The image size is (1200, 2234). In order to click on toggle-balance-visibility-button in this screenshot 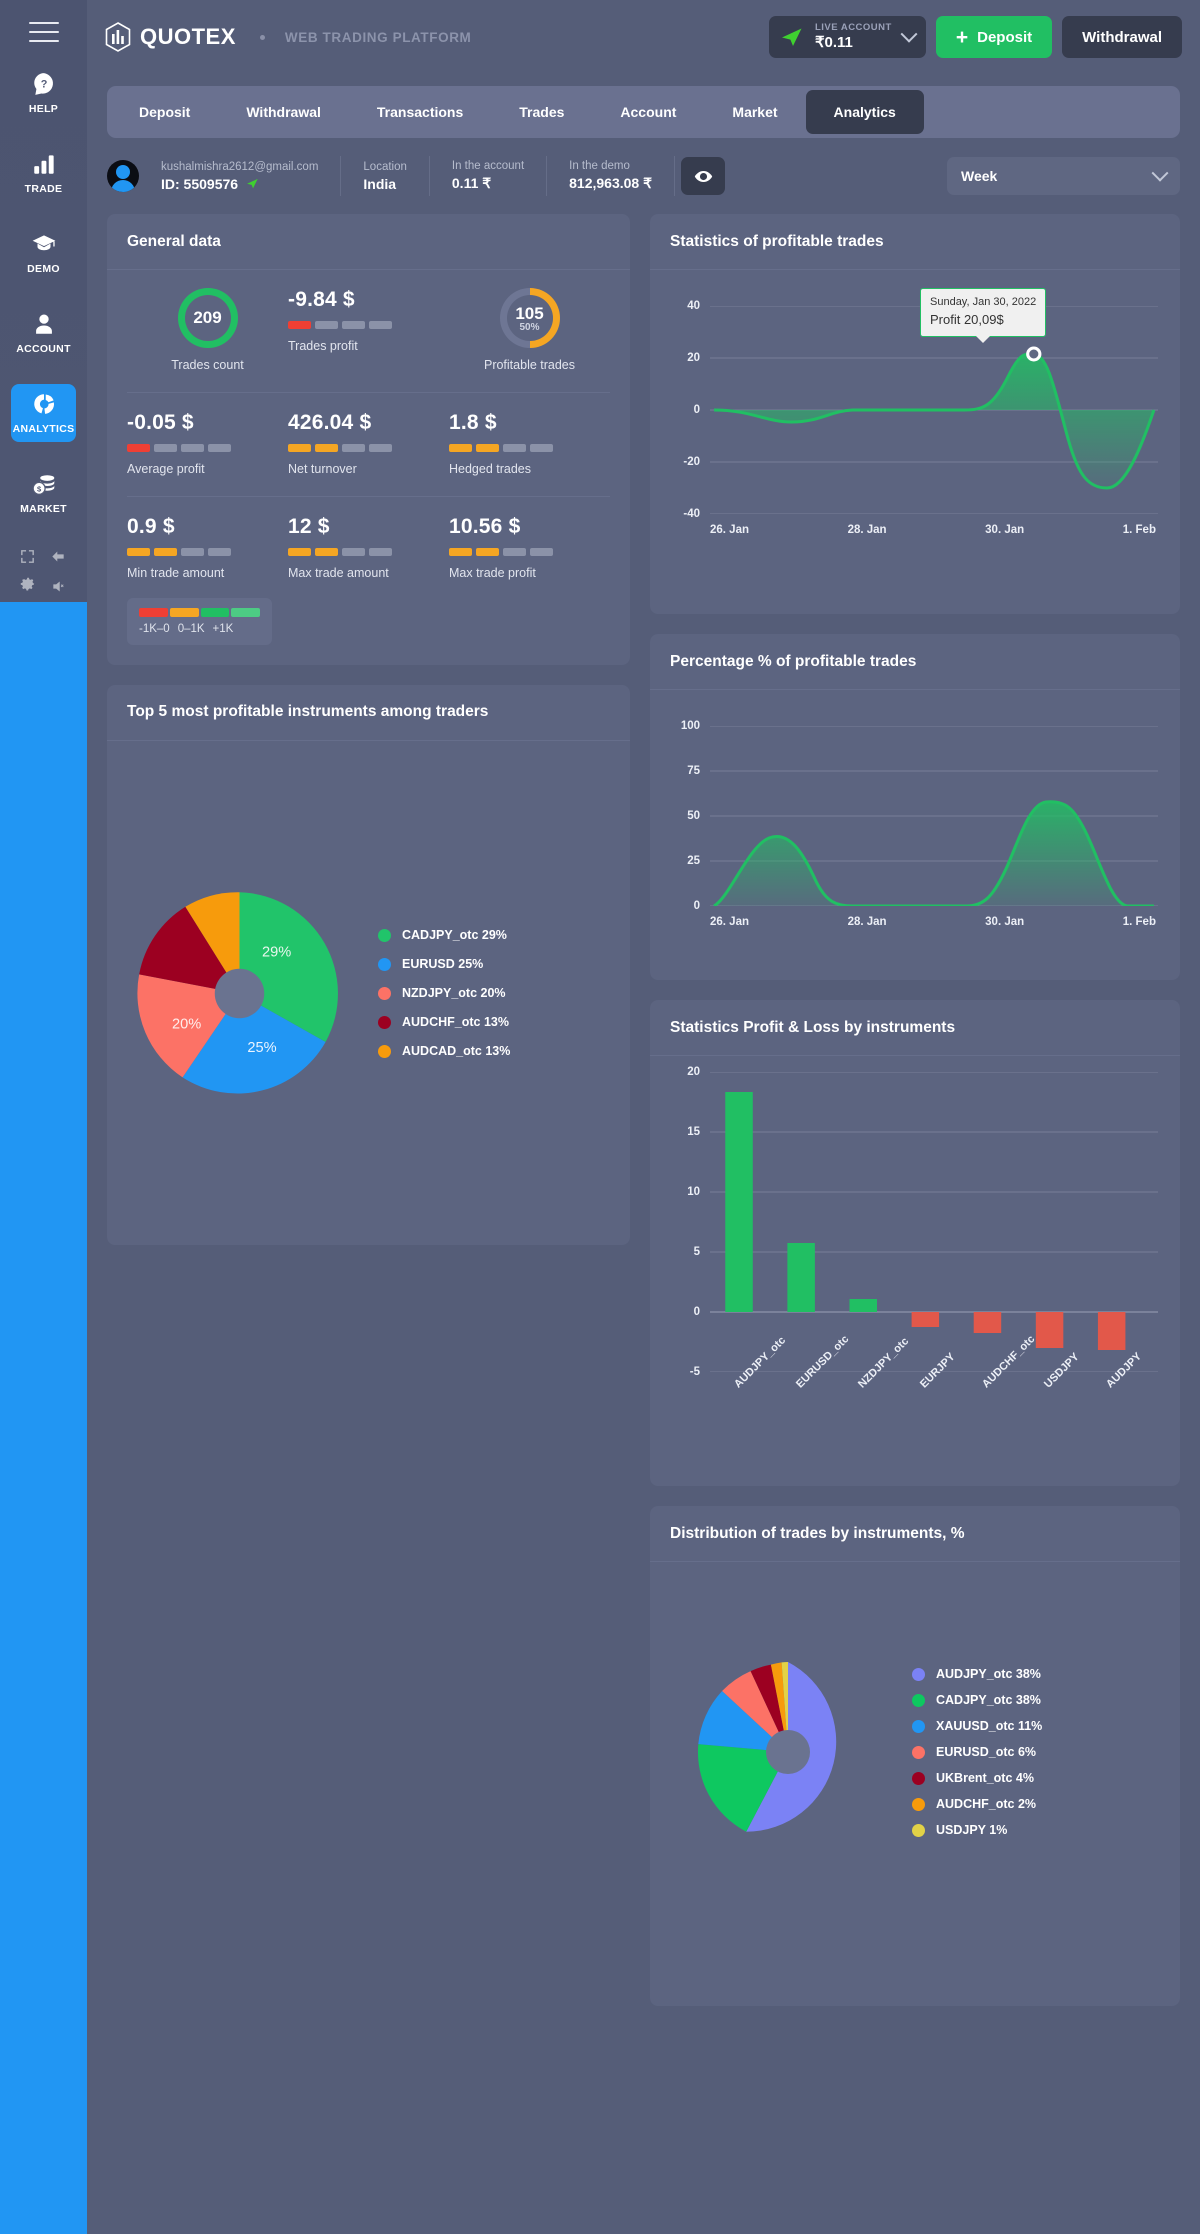, I will do `click(703, 176)`.